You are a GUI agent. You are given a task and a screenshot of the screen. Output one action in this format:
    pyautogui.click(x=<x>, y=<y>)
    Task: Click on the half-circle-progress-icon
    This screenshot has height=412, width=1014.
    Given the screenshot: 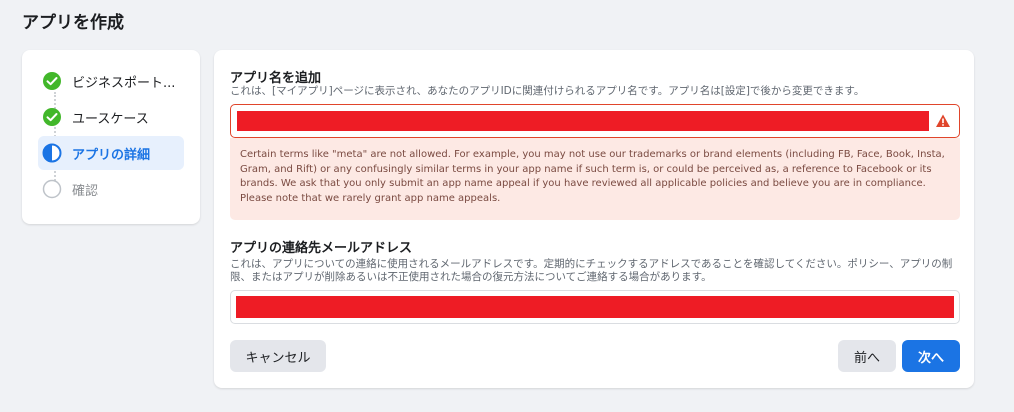 What is the action you would take?
    pyautogui.click(x=52, y=153)
    